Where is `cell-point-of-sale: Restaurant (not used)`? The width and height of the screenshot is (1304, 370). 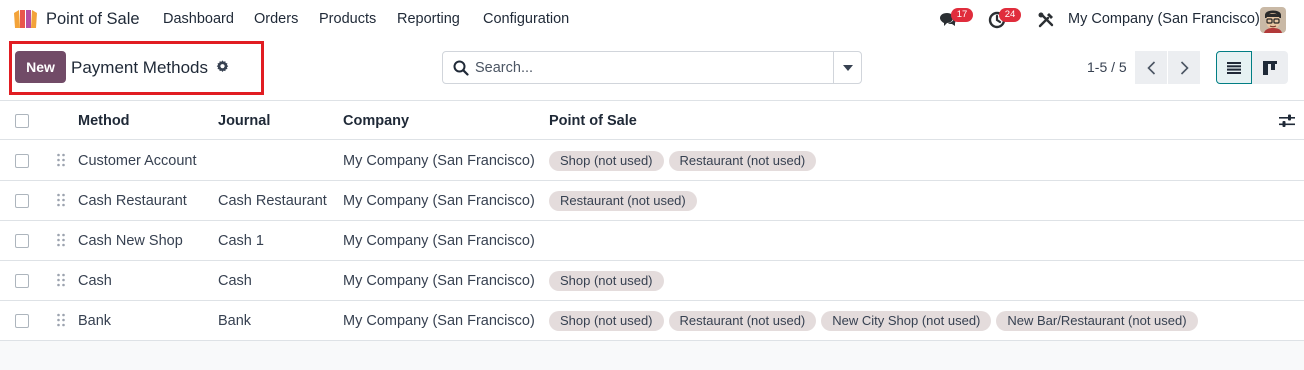 cell-point-of-sale: Restaurant (not used) is located at coordinates (625, 201).